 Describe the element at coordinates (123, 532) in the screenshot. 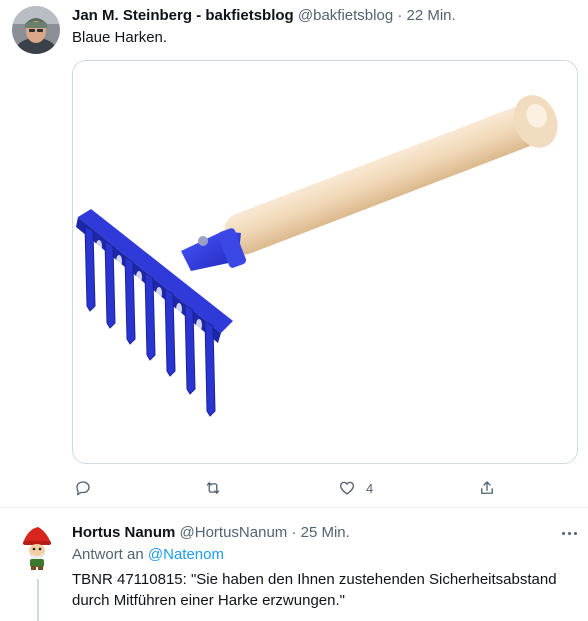

I see `author-name: Hortus Nanum` at that location.